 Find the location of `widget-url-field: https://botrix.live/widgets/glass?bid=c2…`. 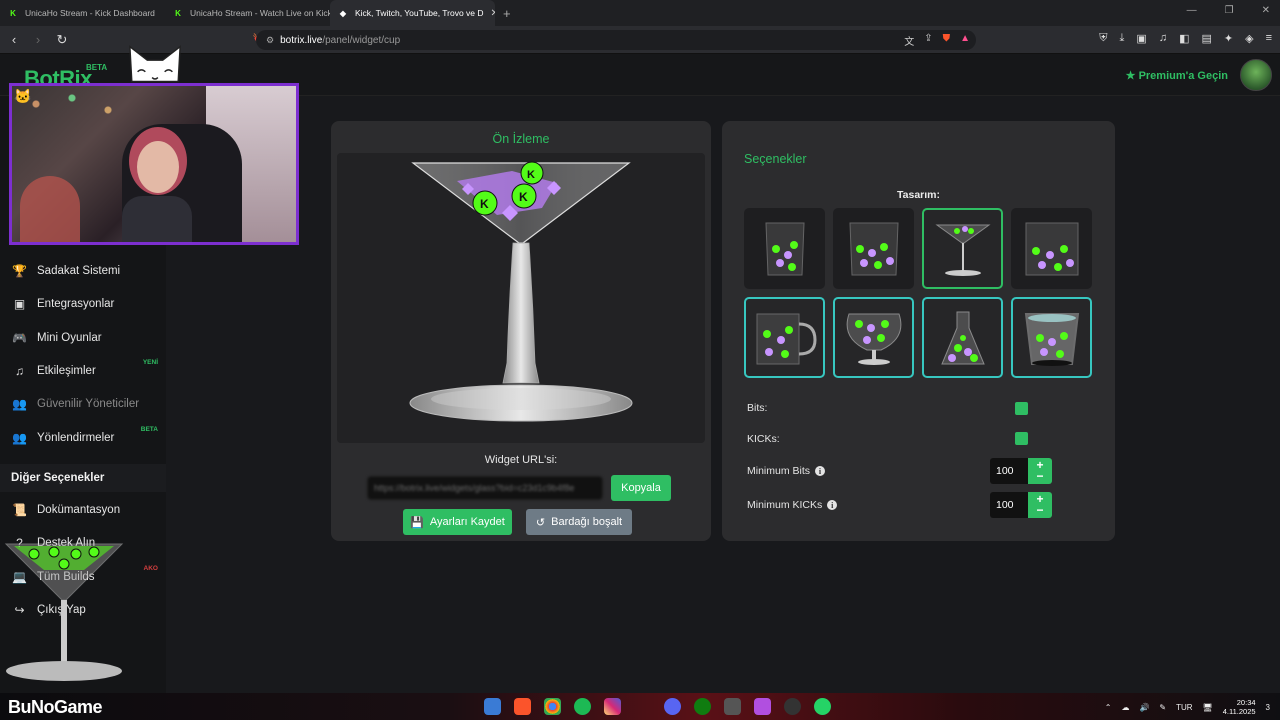

widget-url-field: https://botrix.live/widgets/glass?bid=c2… is located at coordinates (485, 488).